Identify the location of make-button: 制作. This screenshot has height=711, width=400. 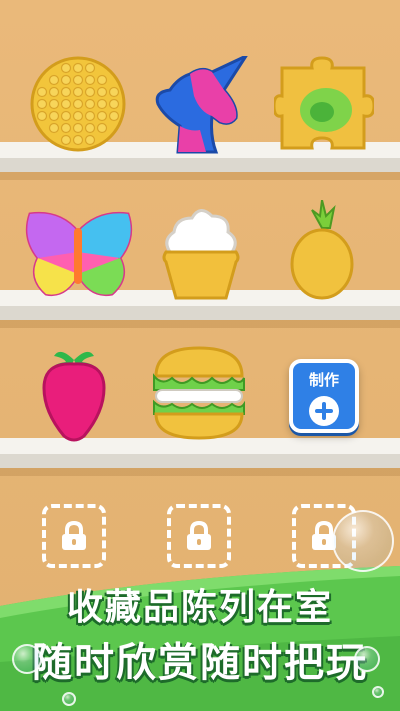
(324, 396).